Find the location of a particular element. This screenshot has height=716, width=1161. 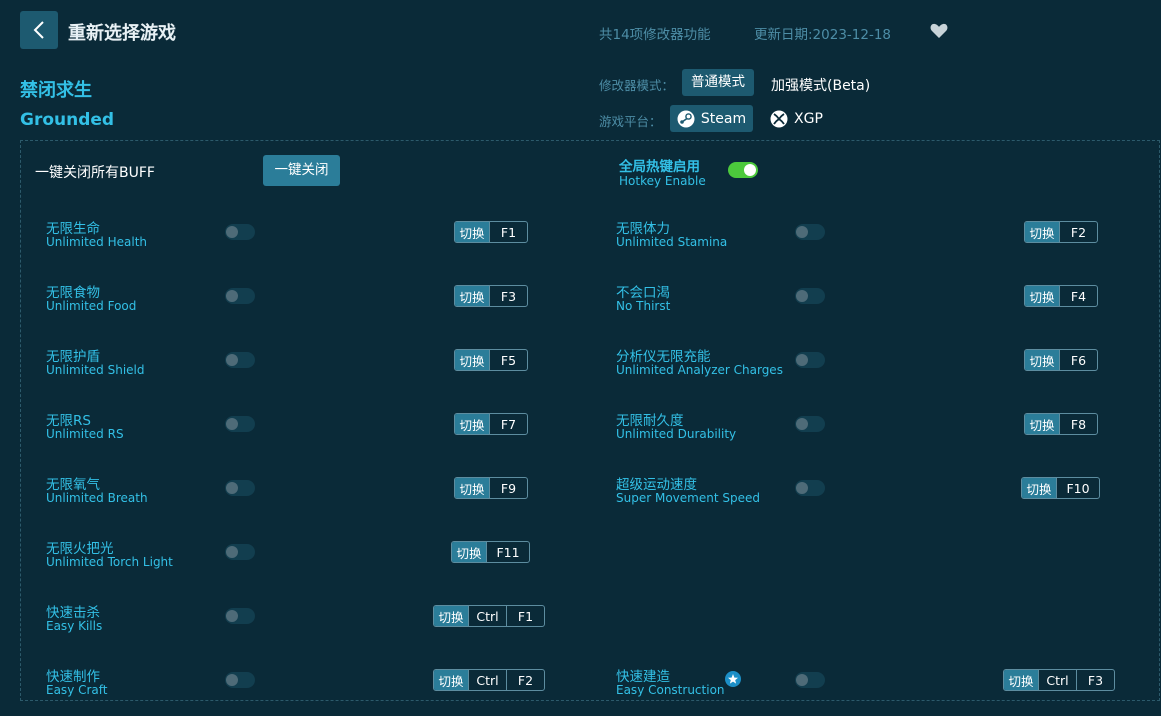

feature-name-cn: 无限氧气 is located at coordinates (73, 485).